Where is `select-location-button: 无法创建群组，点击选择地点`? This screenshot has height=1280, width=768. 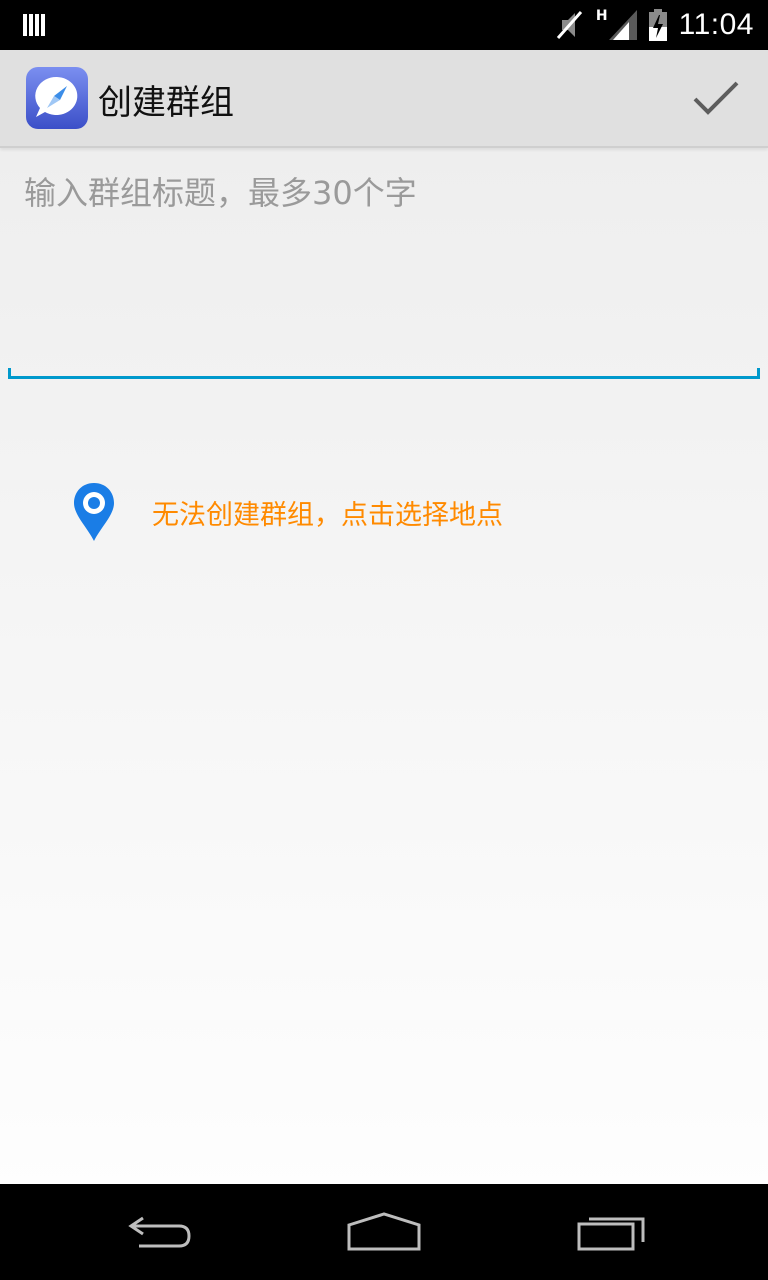
select-location-button: 无法创建群组，点击选择地点 is located at coordinates (286, 512).